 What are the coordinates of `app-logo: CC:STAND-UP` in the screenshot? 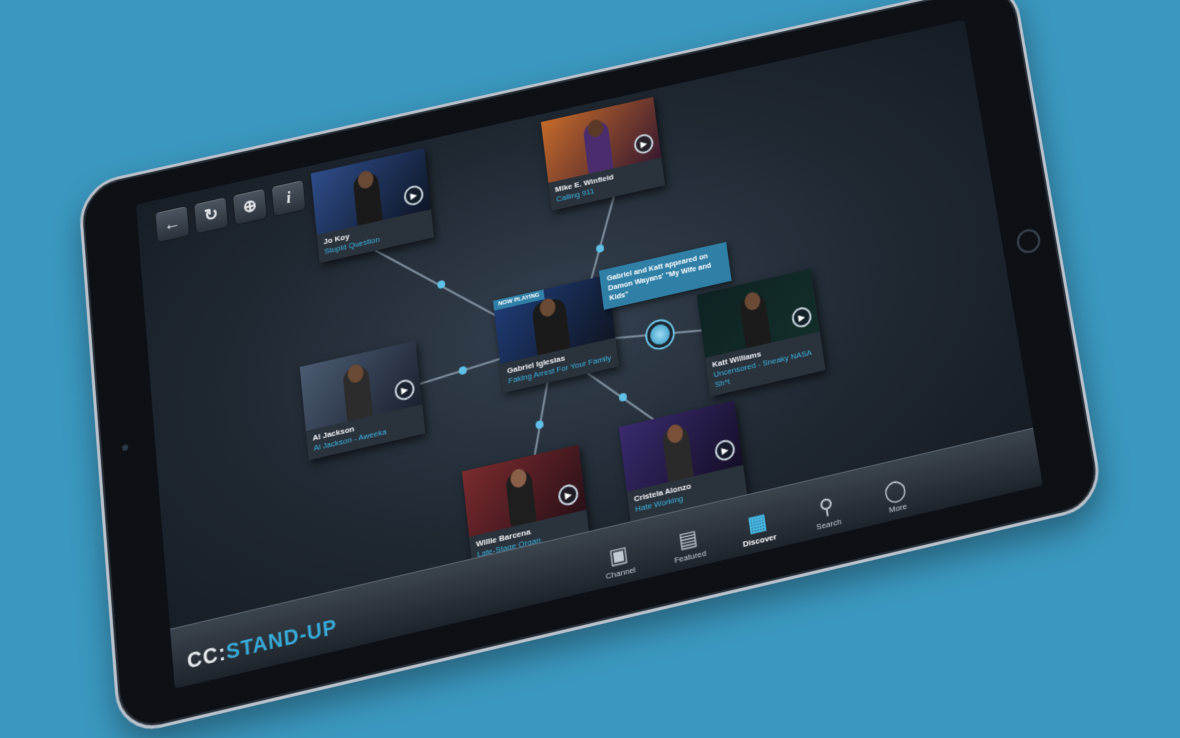 It's located at (262, 645).